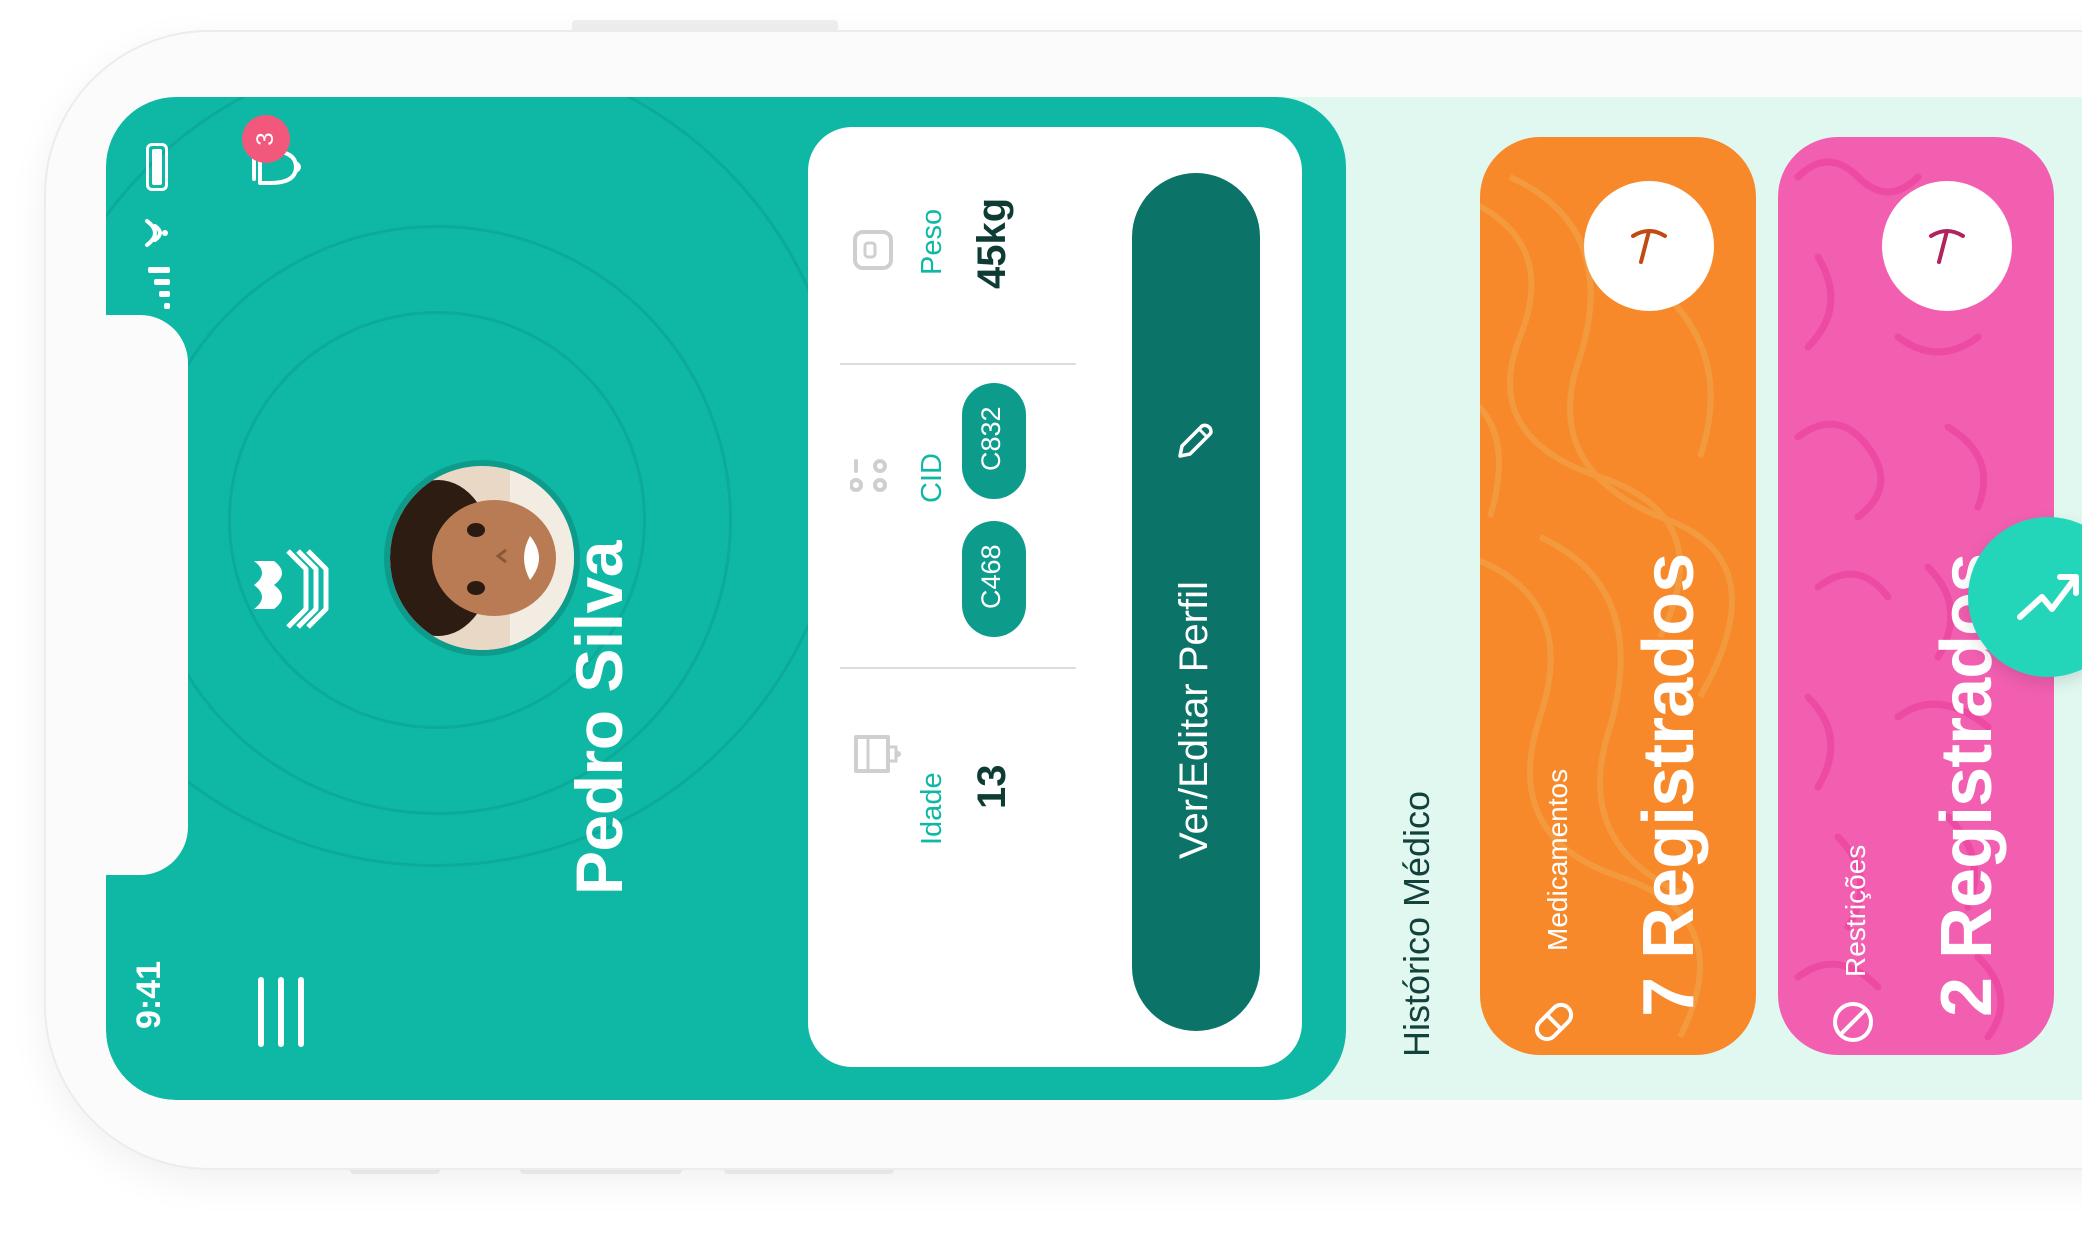  I want to click on cid-code: C832, so click(991, 438).